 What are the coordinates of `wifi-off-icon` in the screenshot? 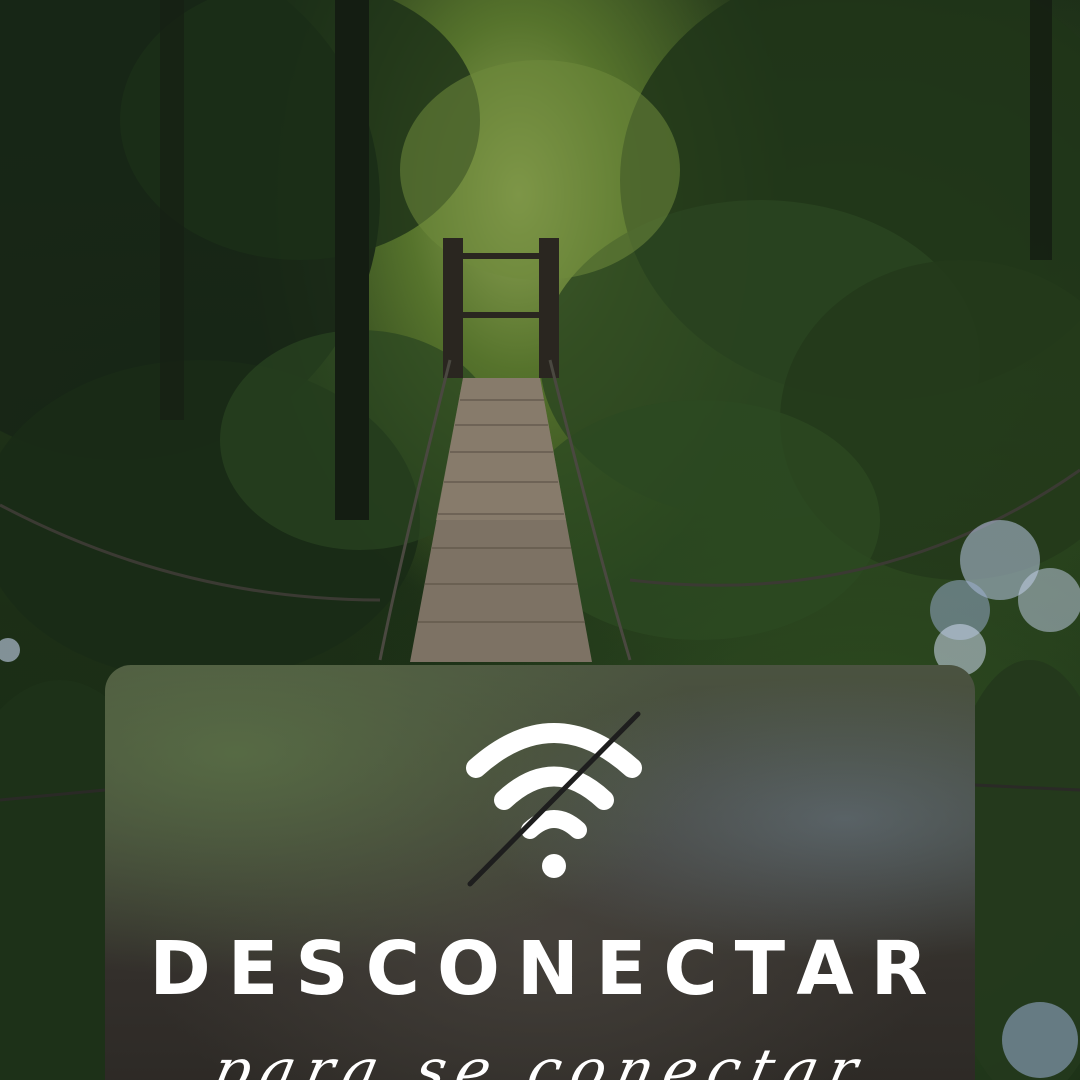 It's located at (554, 799).